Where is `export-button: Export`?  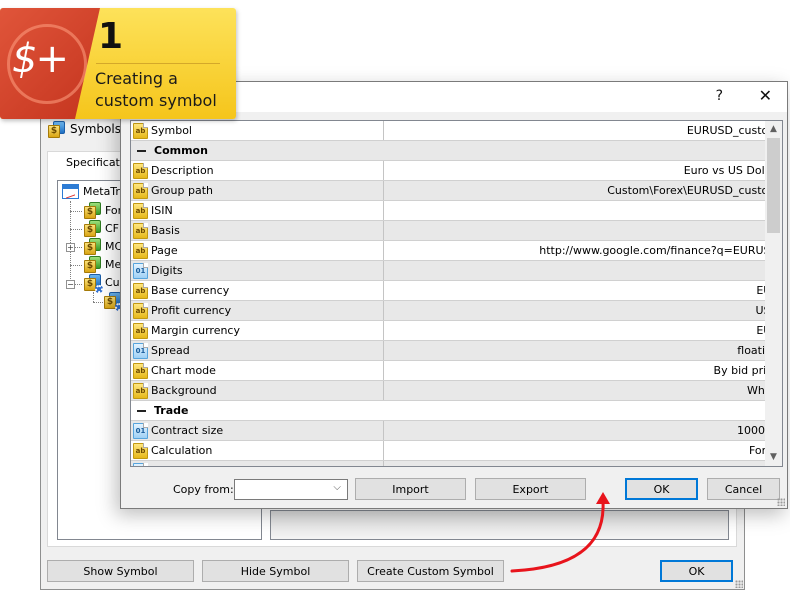 export-button: Export is located at coordinates (530, 489).